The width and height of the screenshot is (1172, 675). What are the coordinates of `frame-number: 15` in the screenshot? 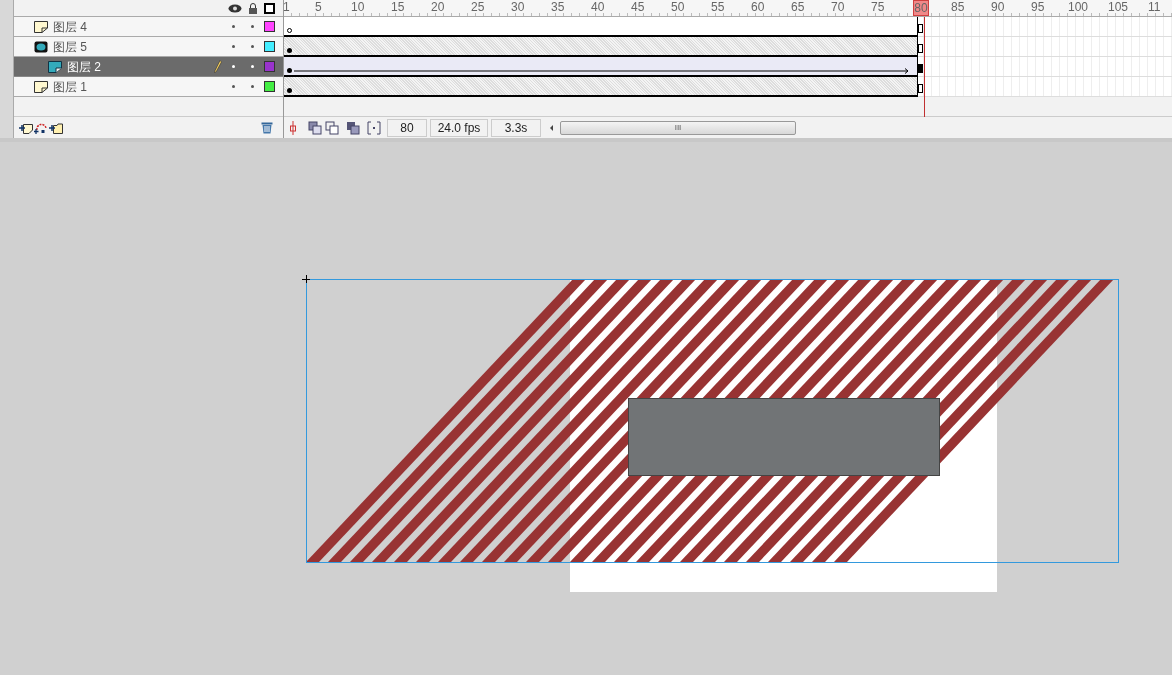 It's located at (398, 8).